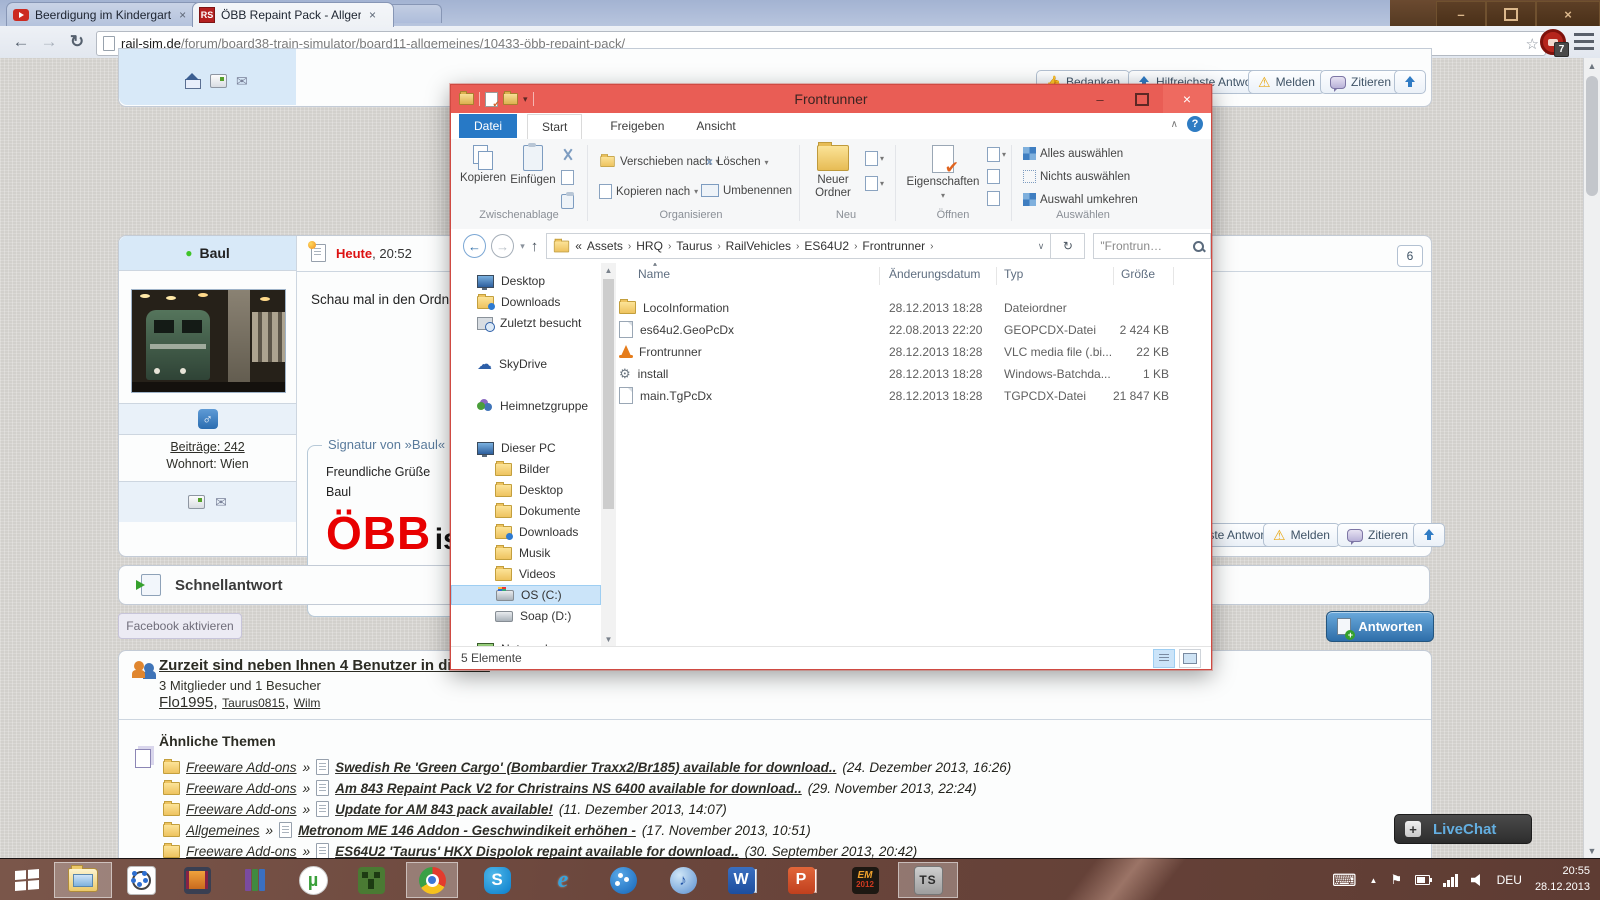  What do you see at coordinates (831, 99) in the screenshot?
I see `explorer-titlebar: ▾ Frontrunner – ×` at bounding box center [831, 99].